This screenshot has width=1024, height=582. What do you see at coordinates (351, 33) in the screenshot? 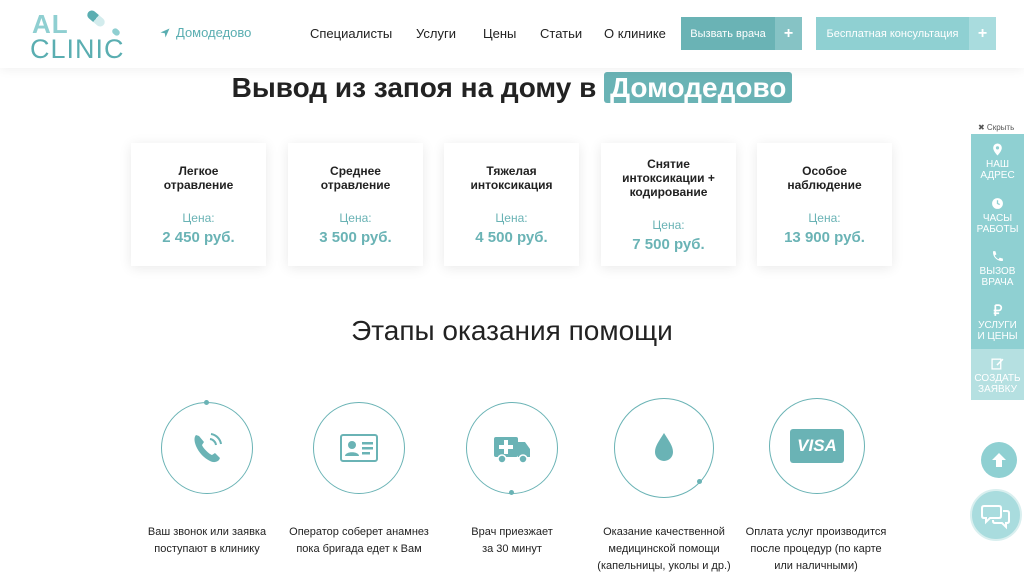
I see `nav-specialists: Специалисты` at bounding box center [351, 33].